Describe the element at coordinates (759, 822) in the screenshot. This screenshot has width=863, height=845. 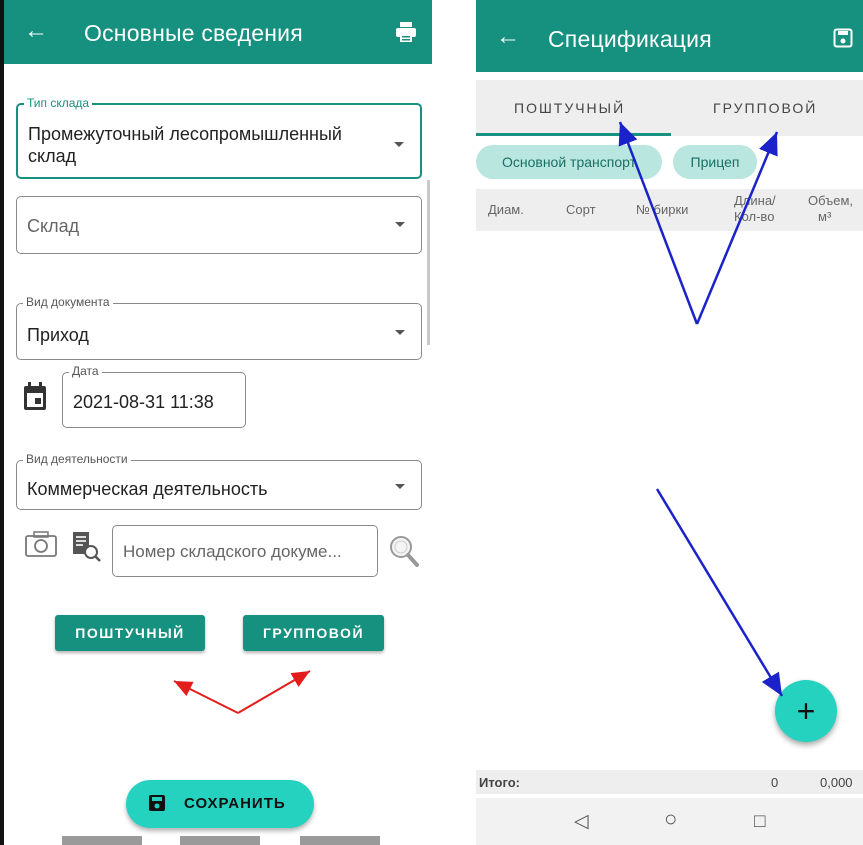
I see `nav-recent-icon: □` at that location.